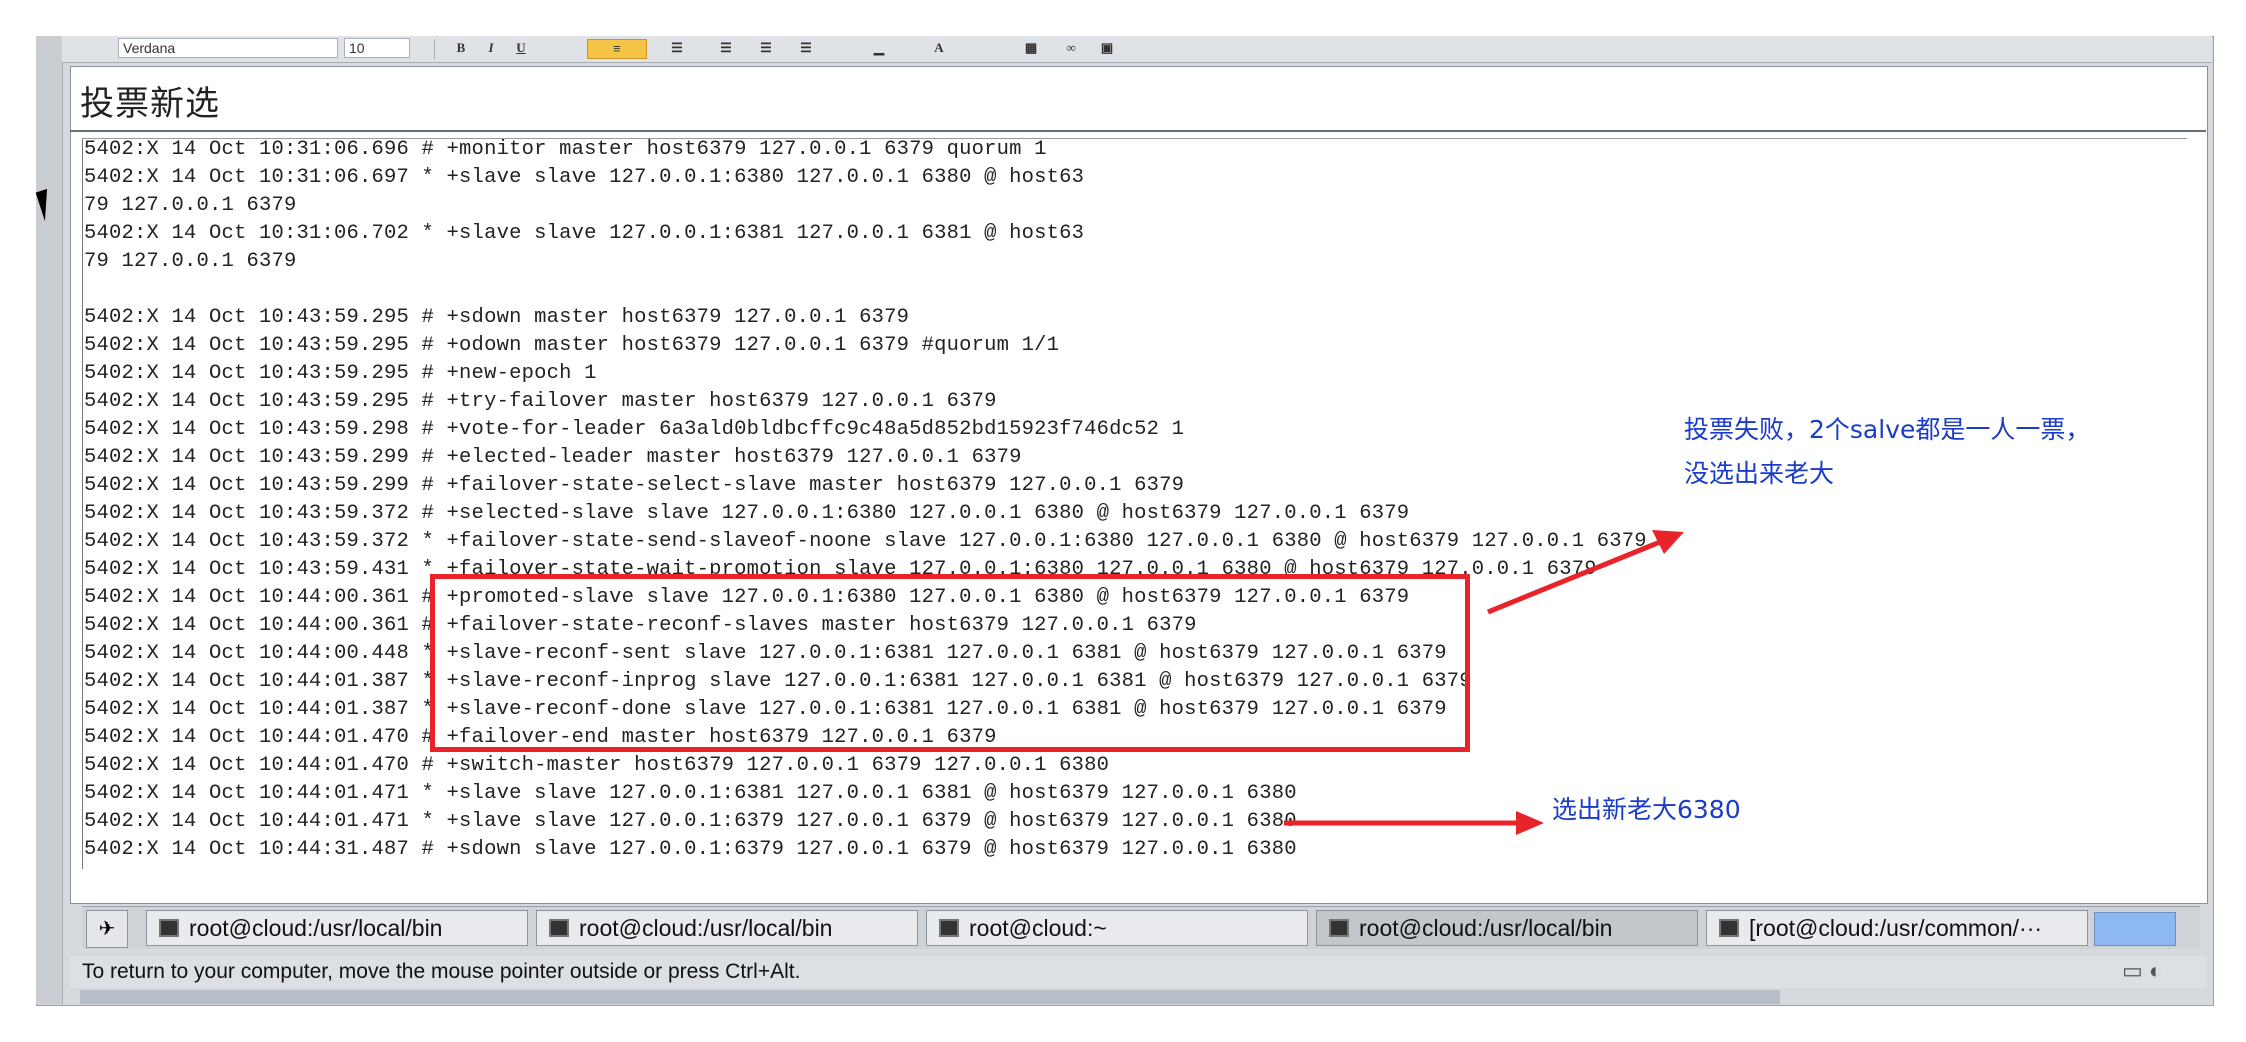  What do you see at coordinates (1117, 928) in the screenshot?
I see `taskbar-item: root@cloud:~` at bounding box center [1117, 928].